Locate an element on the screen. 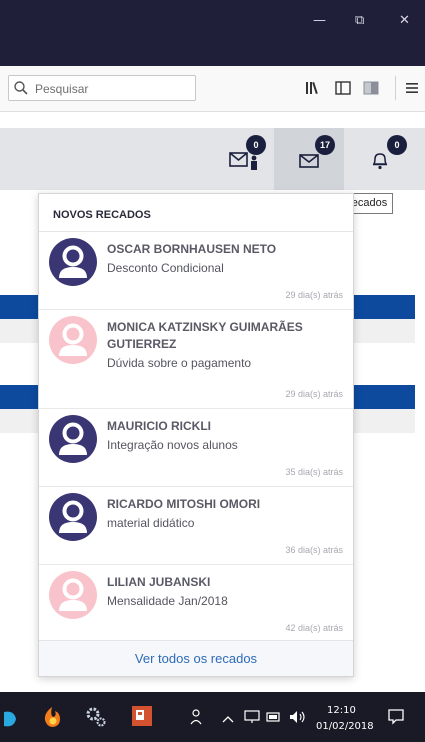  messages-nav-button: 17 is located at coordinates (309, 159).